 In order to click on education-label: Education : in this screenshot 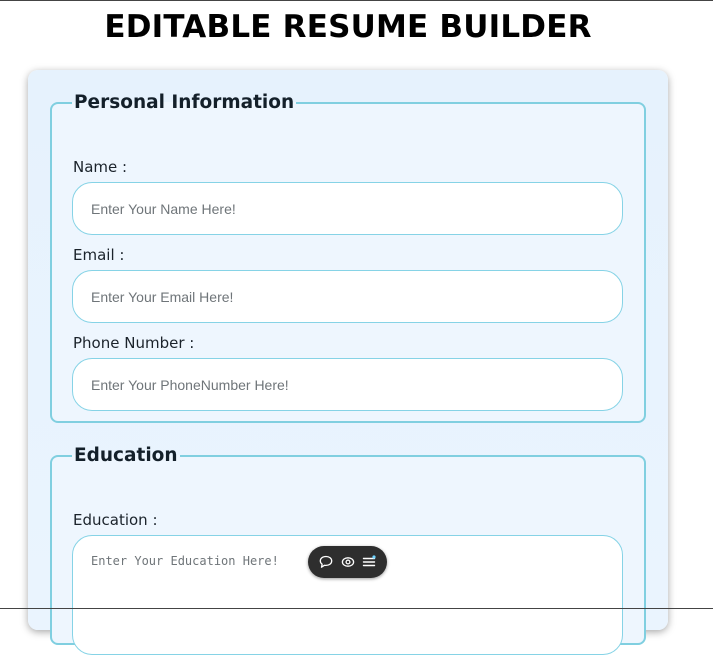, I will do `click(115, 520)`.